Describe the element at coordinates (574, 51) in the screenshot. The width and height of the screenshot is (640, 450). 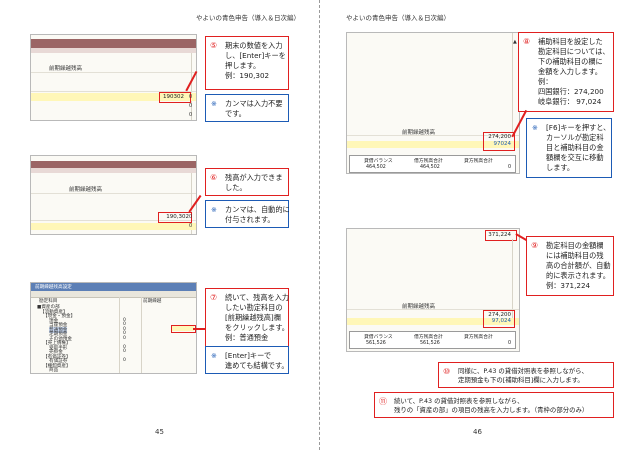
I see `callout-line: 勘定科目については、` at that location.